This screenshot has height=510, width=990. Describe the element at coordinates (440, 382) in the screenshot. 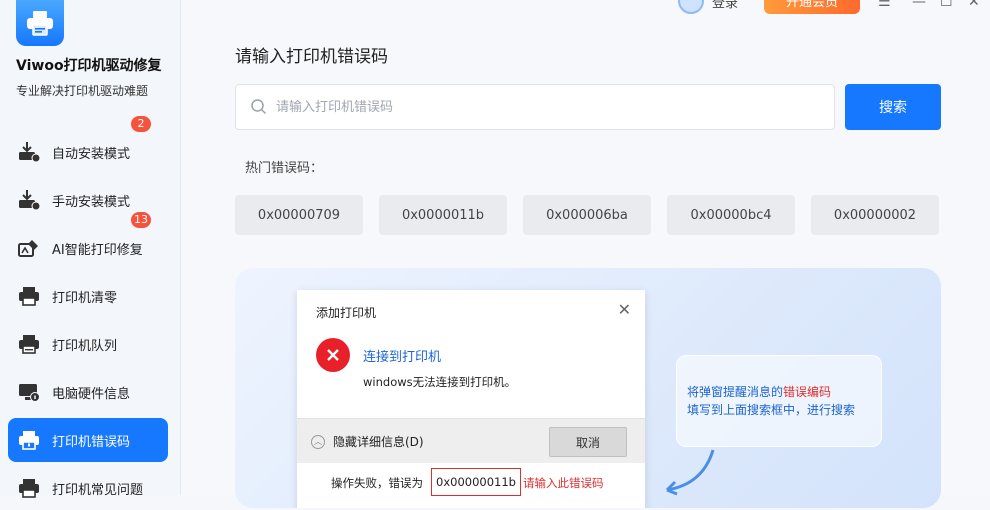

I see `dialog-message: windows无法连接到打印机。` at that location.